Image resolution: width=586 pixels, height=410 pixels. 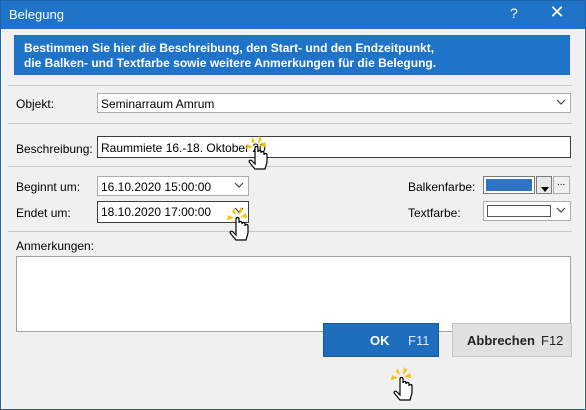 I want to click on anmerkungen-label: Anmerkungen:, so click(x=55, y=246).